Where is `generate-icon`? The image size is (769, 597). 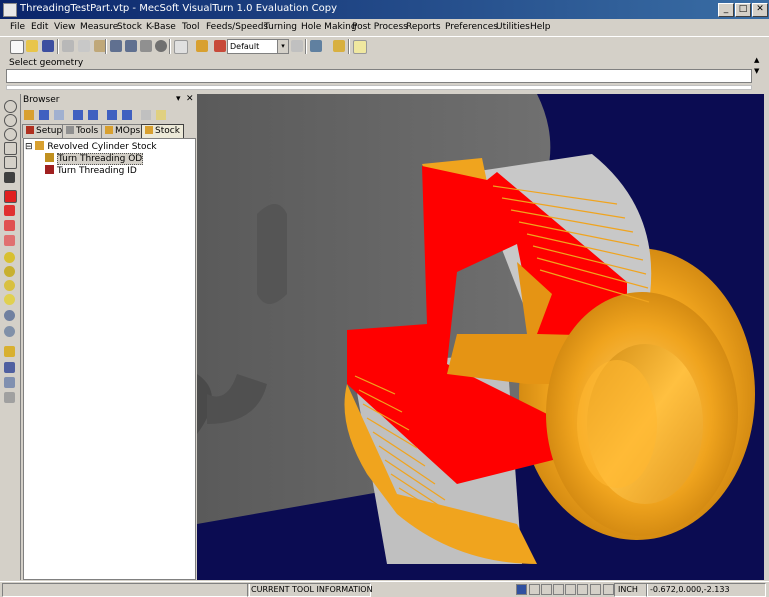
generate-icon is located at coordinates (29, 115).